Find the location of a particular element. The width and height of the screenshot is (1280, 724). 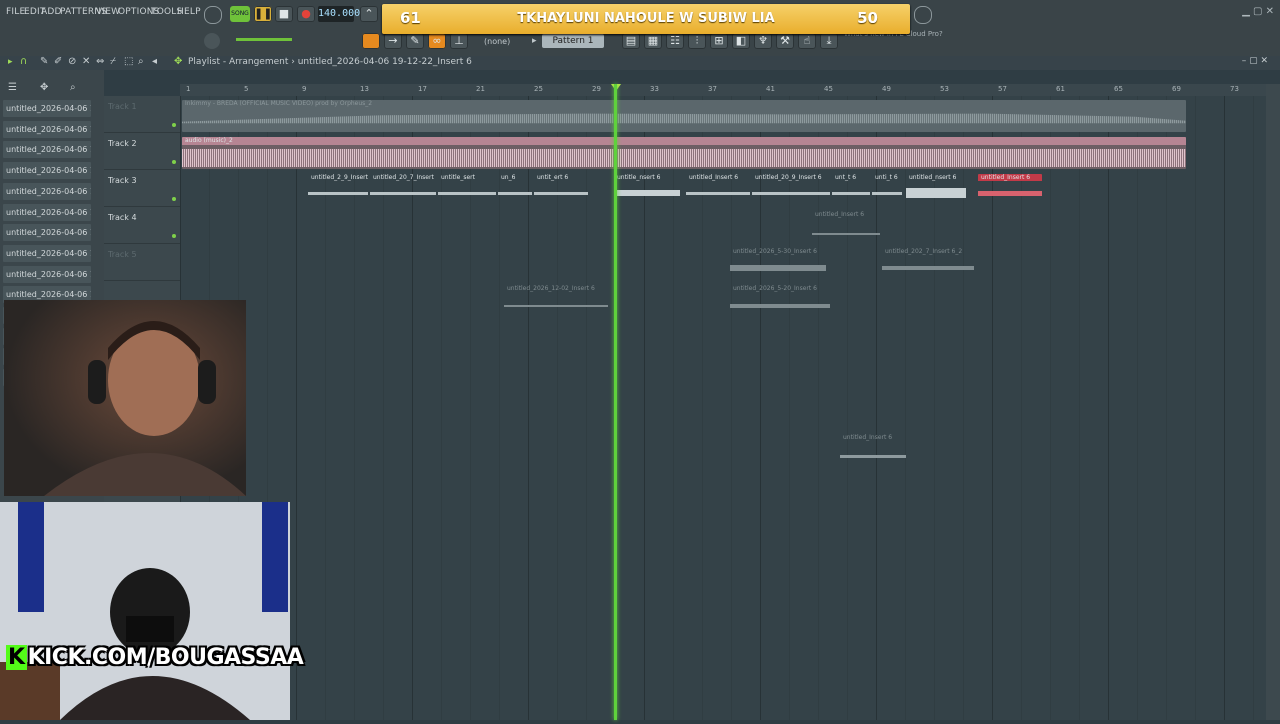

audio-clip: untitled_2026_5-30_Insert 6 is located at coordinates (778, 262).